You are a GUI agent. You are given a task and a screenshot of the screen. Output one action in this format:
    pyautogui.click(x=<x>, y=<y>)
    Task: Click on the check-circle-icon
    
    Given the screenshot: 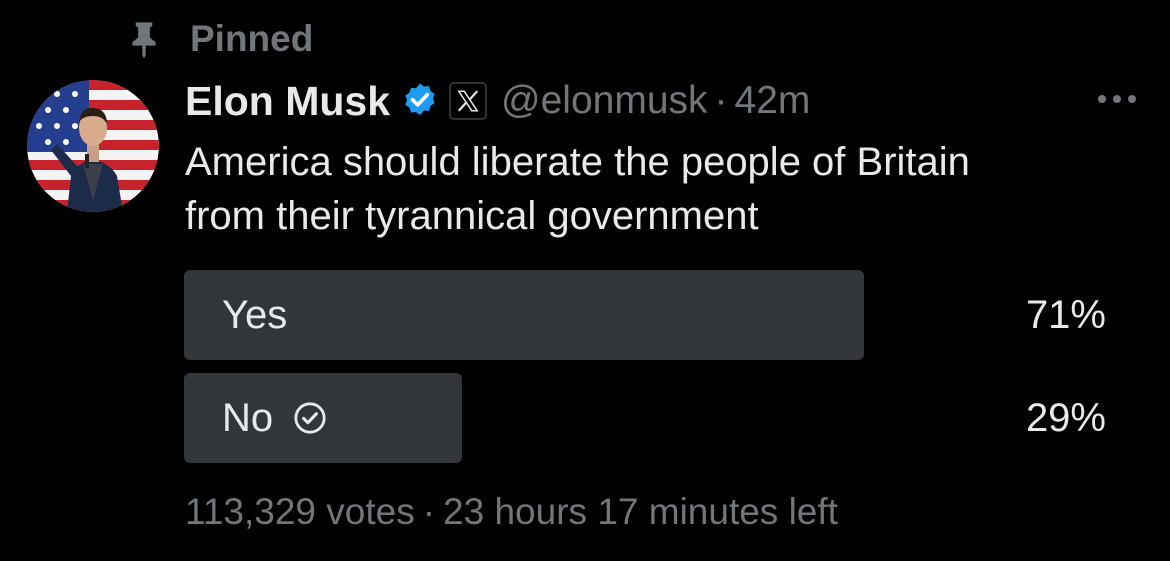 What is the action you would take?
    pyautogui.click(x=310, y=418)
    